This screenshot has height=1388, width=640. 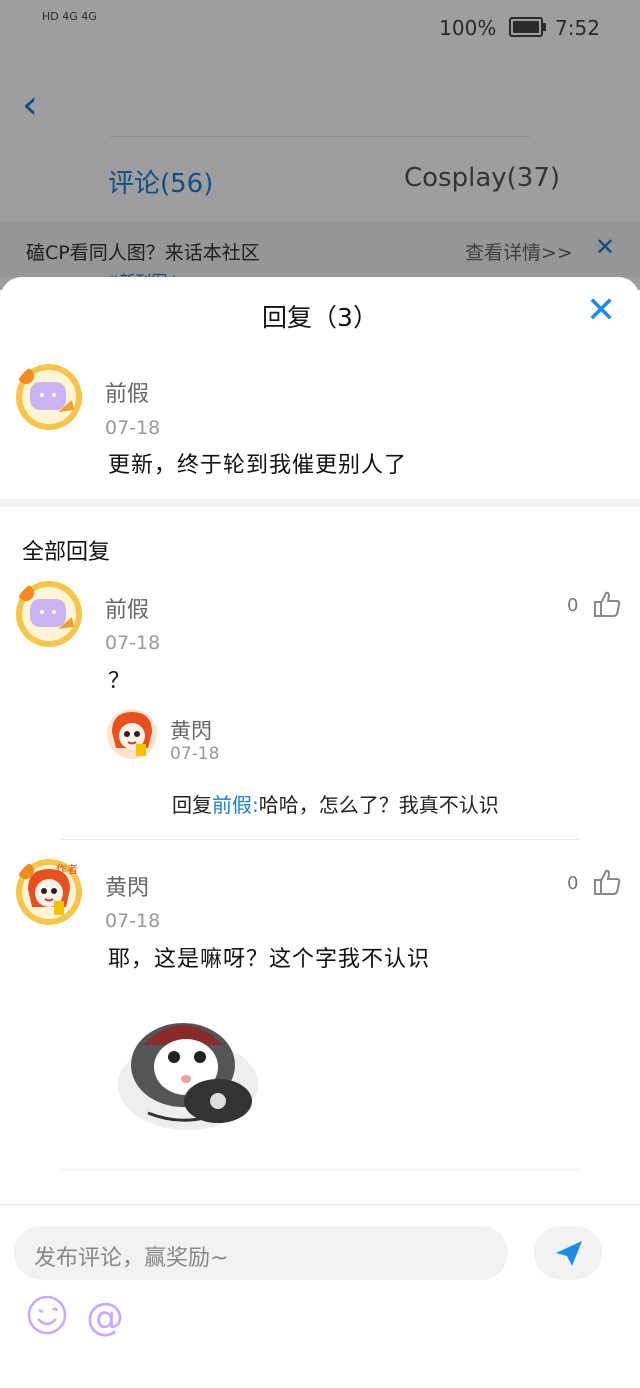 I want to click on emoji-icon, so click(x=47, y=1317).